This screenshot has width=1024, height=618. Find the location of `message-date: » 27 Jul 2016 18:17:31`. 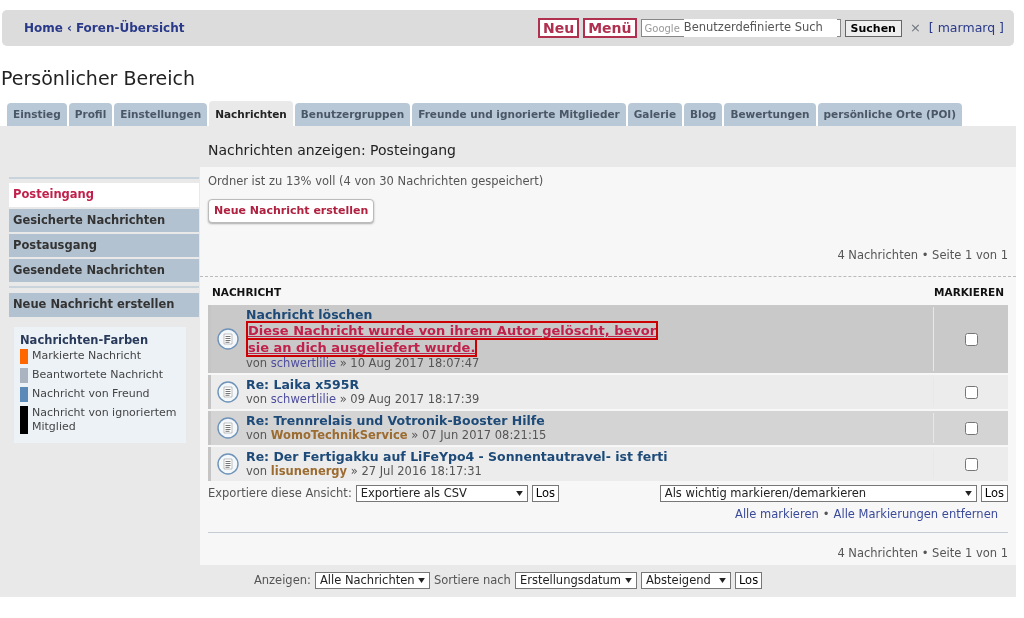

message-date: » 27 Jul 2016 18:17:31 is located at coordinates (416, 471).